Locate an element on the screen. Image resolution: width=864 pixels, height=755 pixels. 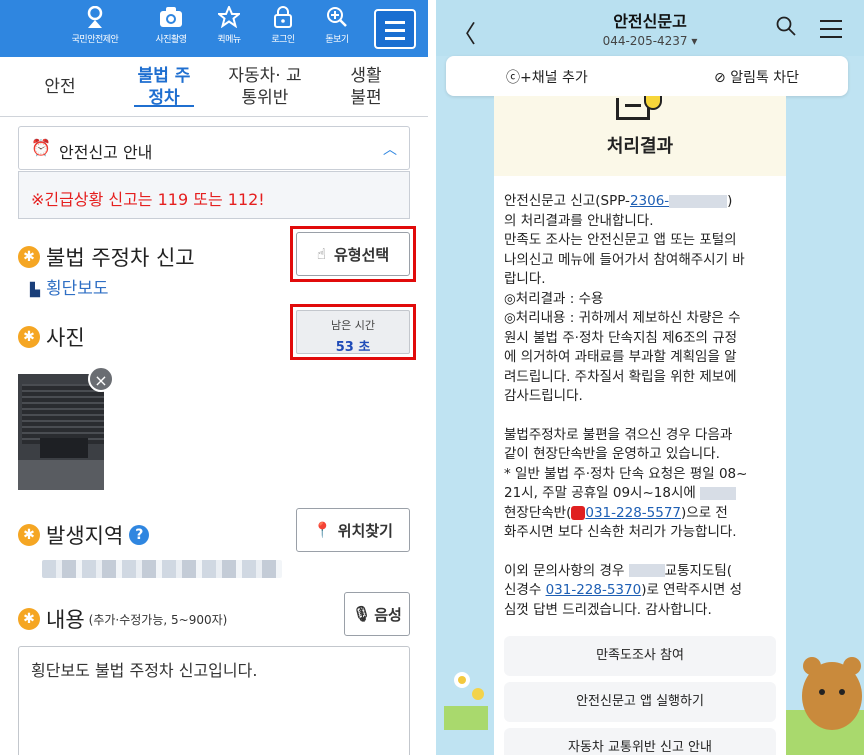
open-app-button: 안전신문고 앱 실행하기 is located at coordinates (640, 702).